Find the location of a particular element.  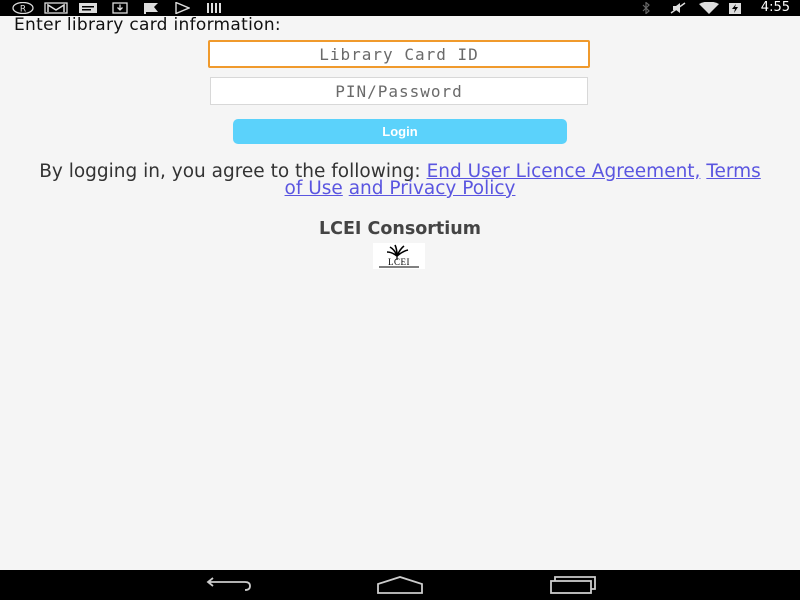

registered-icon: R is located at coordinates (23, 8).